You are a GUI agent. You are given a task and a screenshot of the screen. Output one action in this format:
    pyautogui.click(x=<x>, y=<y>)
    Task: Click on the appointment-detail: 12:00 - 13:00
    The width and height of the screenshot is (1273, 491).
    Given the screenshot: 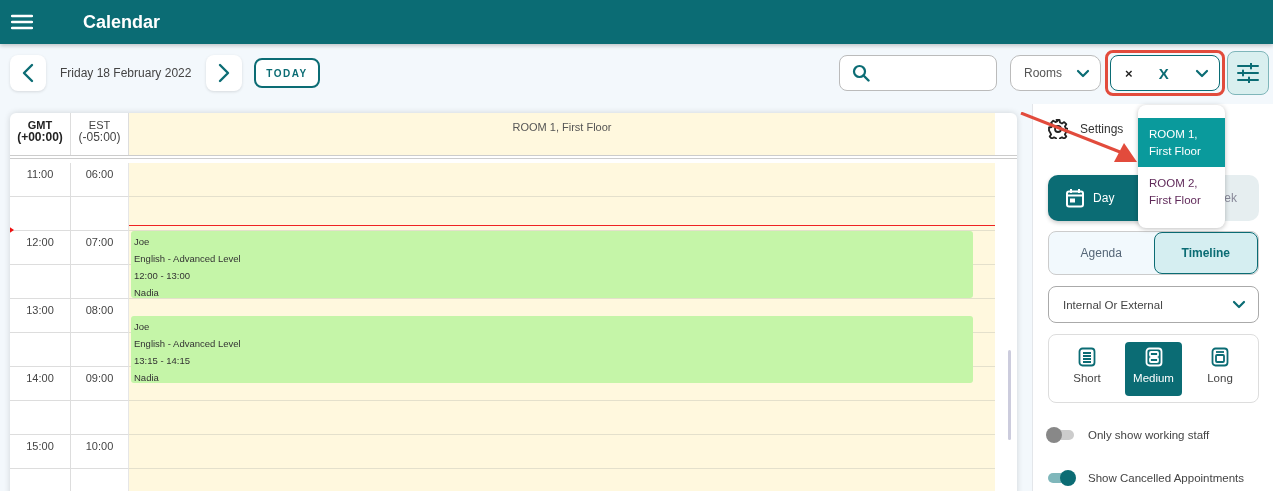 What is the action you would take?
    pyautogui.click(x=162, y=275)
    